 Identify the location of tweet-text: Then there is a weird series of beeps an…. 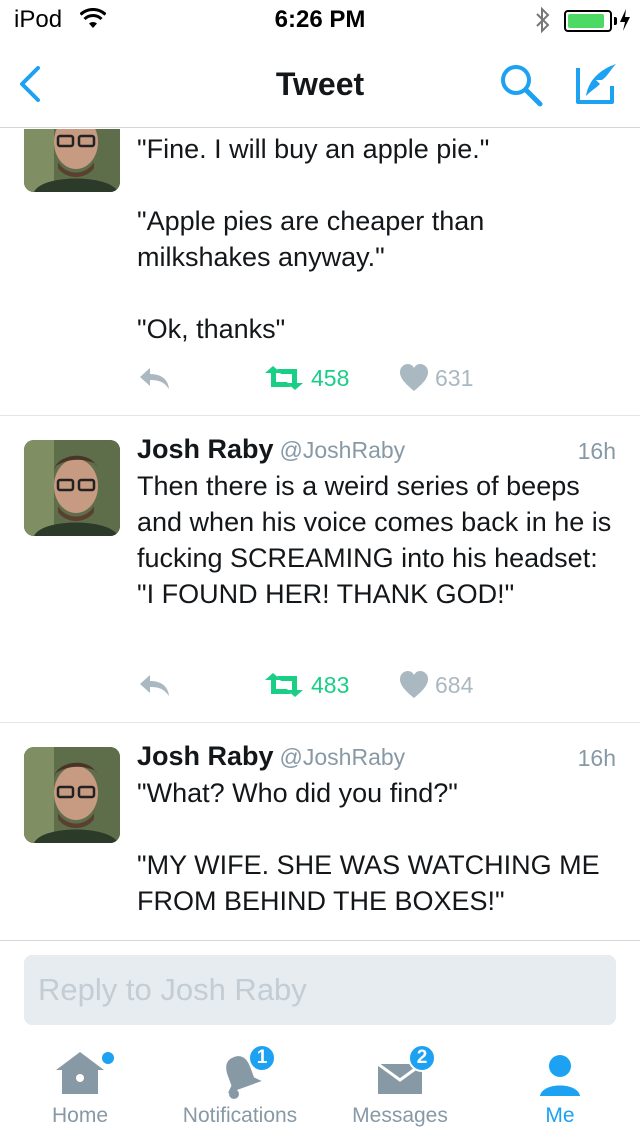
(374, 540).